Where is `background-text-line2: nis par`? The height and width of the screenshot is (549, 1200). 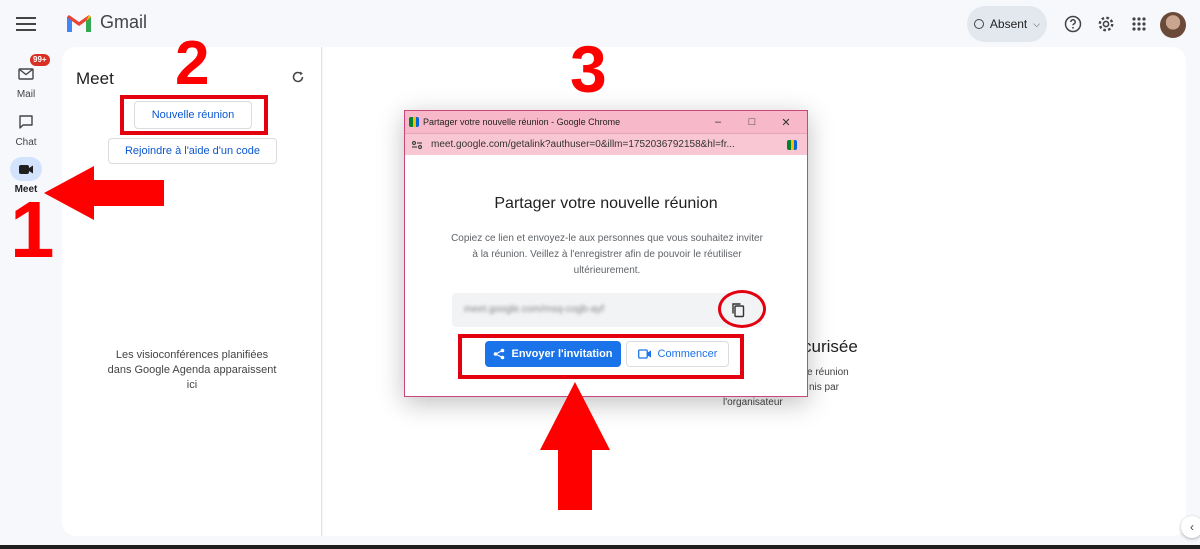
background-text-line2: nis par is located at coordinates (824, 387).